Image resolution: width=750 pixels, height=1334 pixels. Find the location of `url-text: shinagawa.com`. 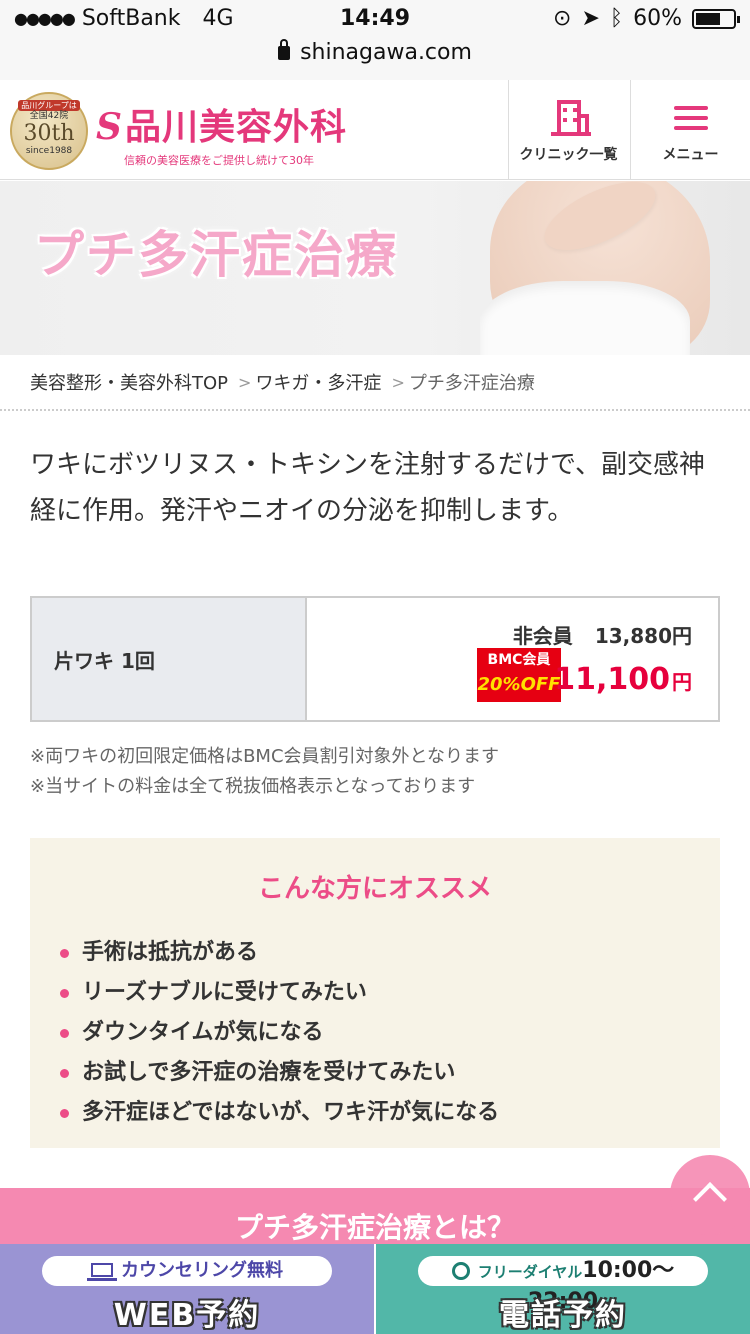

url-text: shinagawa.com is located at coordinates (386, 52).